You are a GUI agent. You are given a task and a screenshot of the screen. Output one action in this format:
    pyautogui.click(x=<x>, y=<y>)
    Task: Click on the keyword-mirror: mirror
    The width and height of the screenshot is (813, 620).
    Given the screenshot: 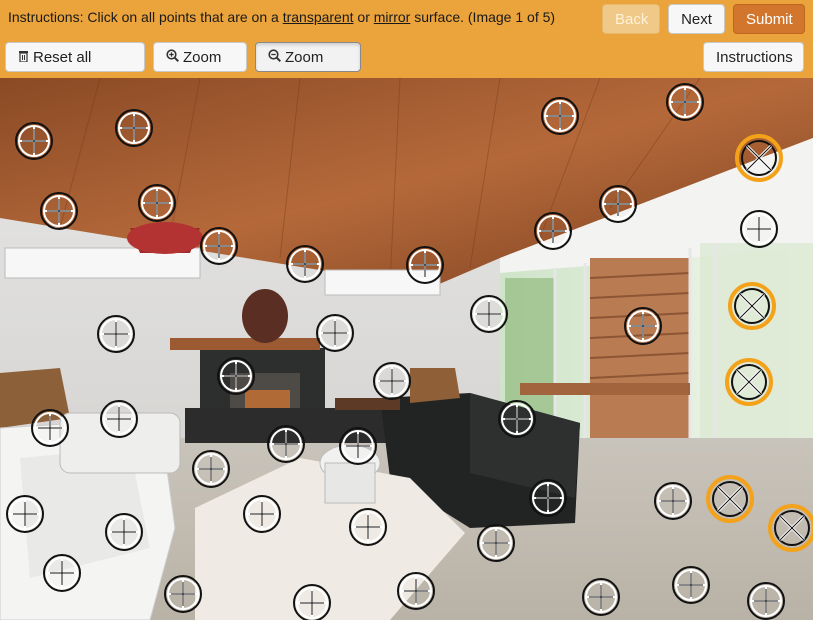 What is the action you would take?
    pyautogui.click(x=392, y=17)
    